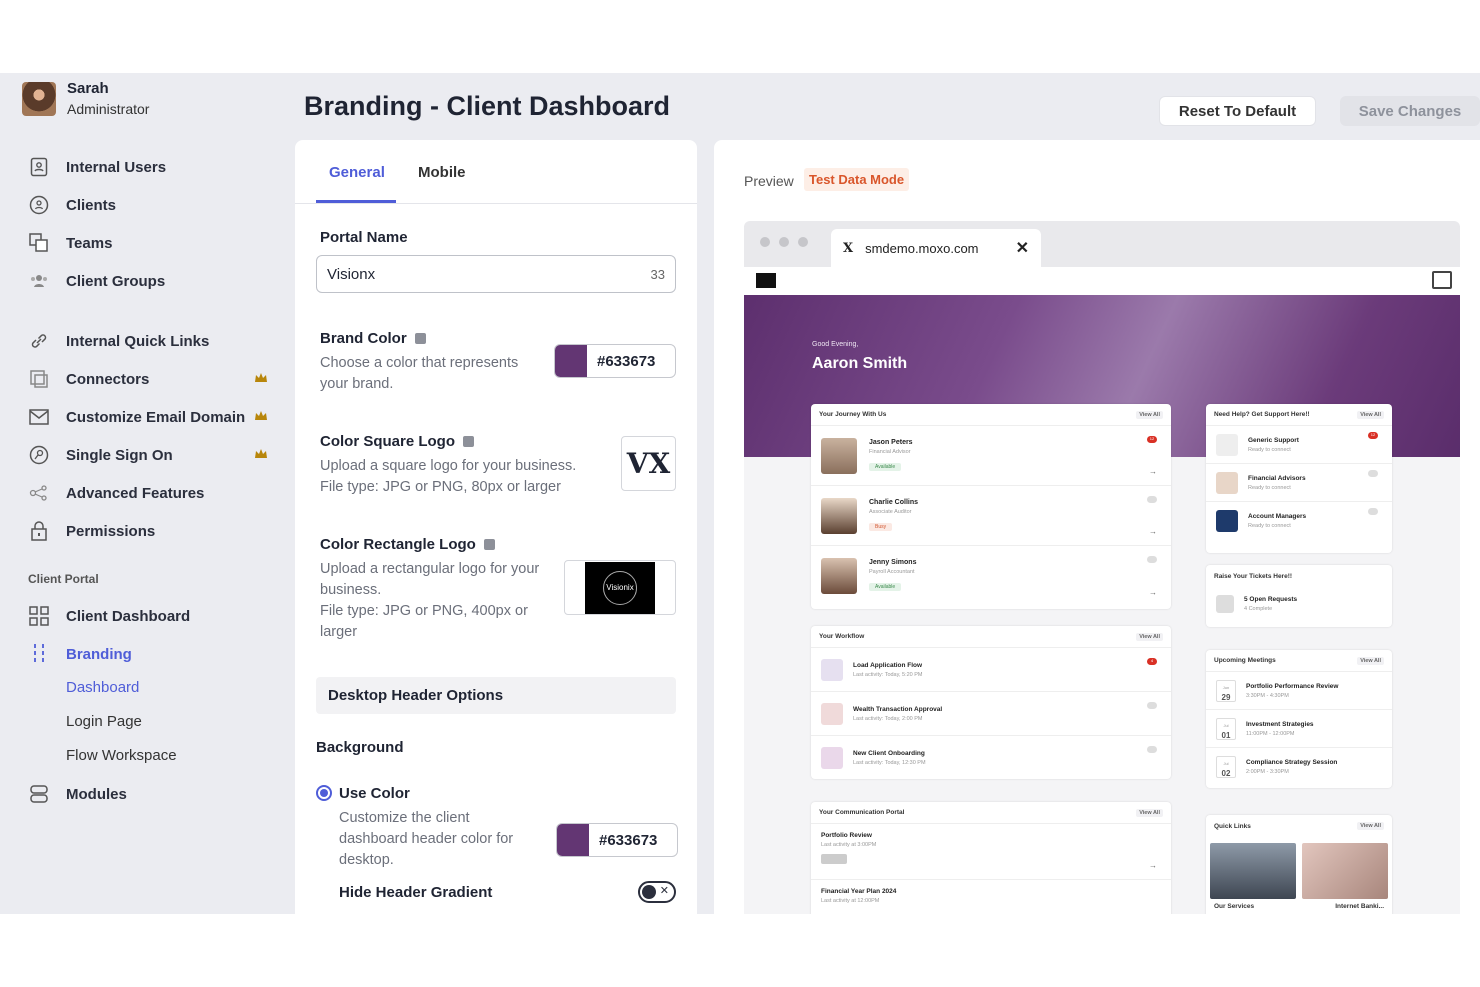 This screenshot has width=1480, height=987. Describe the element at coordinates (991, 516) in the screenshot. I see `list-item: Charlie Collins Associate Auditor Busy →` at that location.